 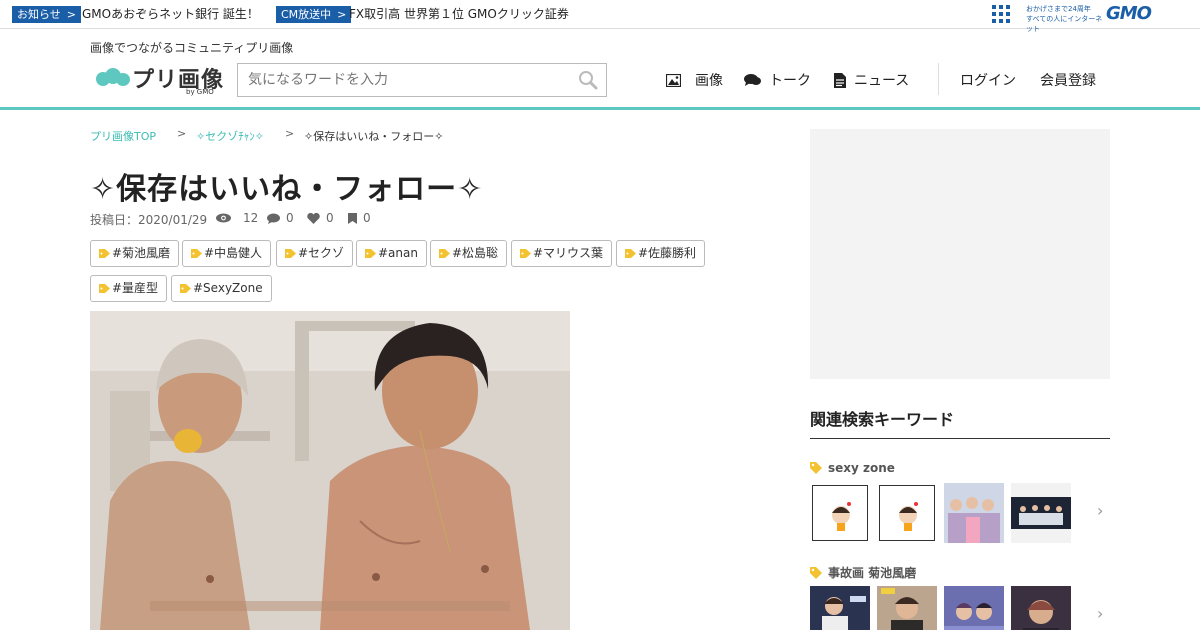 What do you see at coordinates (960, 438) in the screenshot?
I see `related-divider` at bounding box center [960, 438].